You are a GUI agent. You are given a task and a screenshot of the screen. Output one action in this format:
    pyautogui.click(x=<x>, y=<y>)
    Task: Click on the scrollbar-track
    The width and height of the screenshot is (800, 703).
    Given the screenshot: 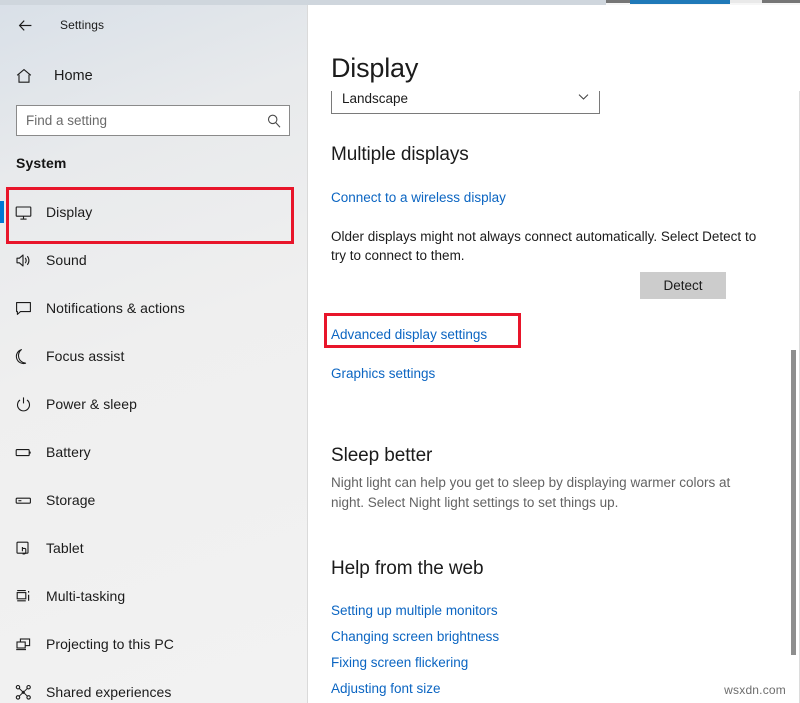 What is the action you would take?
    pyautogui.click(x=793, y=354)
    